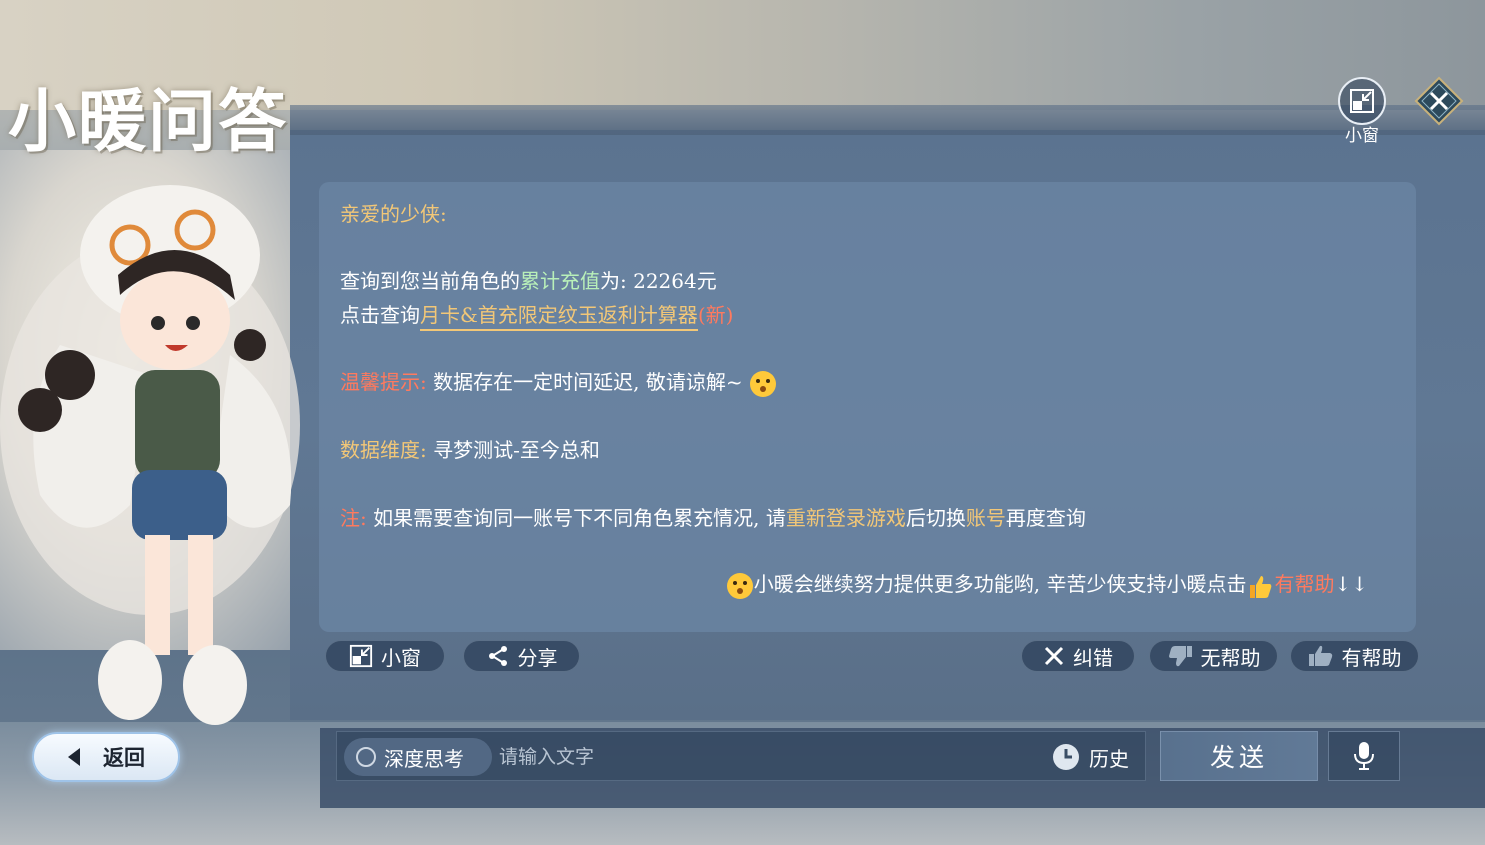  Describe the element at coordinates (1304, 584) in the screenshot. I see `closing-helpful: 有帮助` at that location.